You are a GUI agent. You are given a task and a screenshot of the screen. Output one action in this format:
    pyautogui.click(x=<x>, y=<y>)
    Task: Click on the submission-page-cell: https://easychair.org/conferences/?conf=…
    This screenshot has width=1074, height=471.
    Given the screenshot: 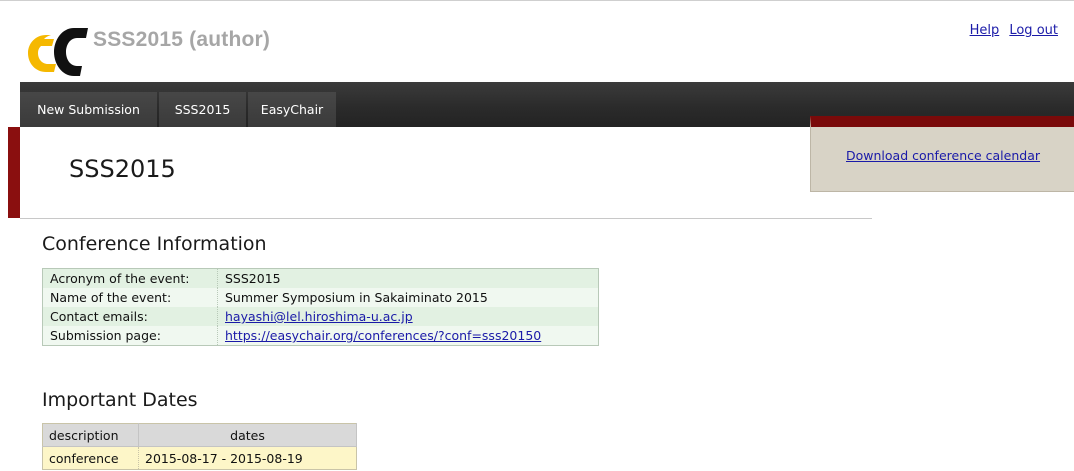 What is the action you would take?
    pyautogui.click(x=408, y=336)
    